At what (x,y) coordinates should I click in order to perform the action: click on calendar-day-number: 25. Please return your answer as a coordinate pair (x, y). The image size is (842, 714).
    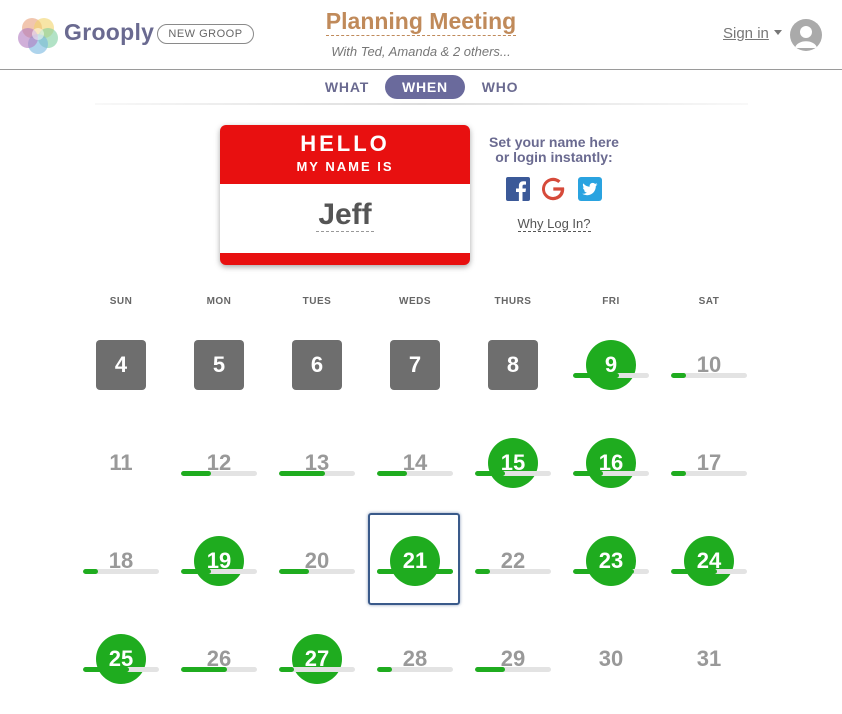
    Looking at the image, I should click on (121, 659).